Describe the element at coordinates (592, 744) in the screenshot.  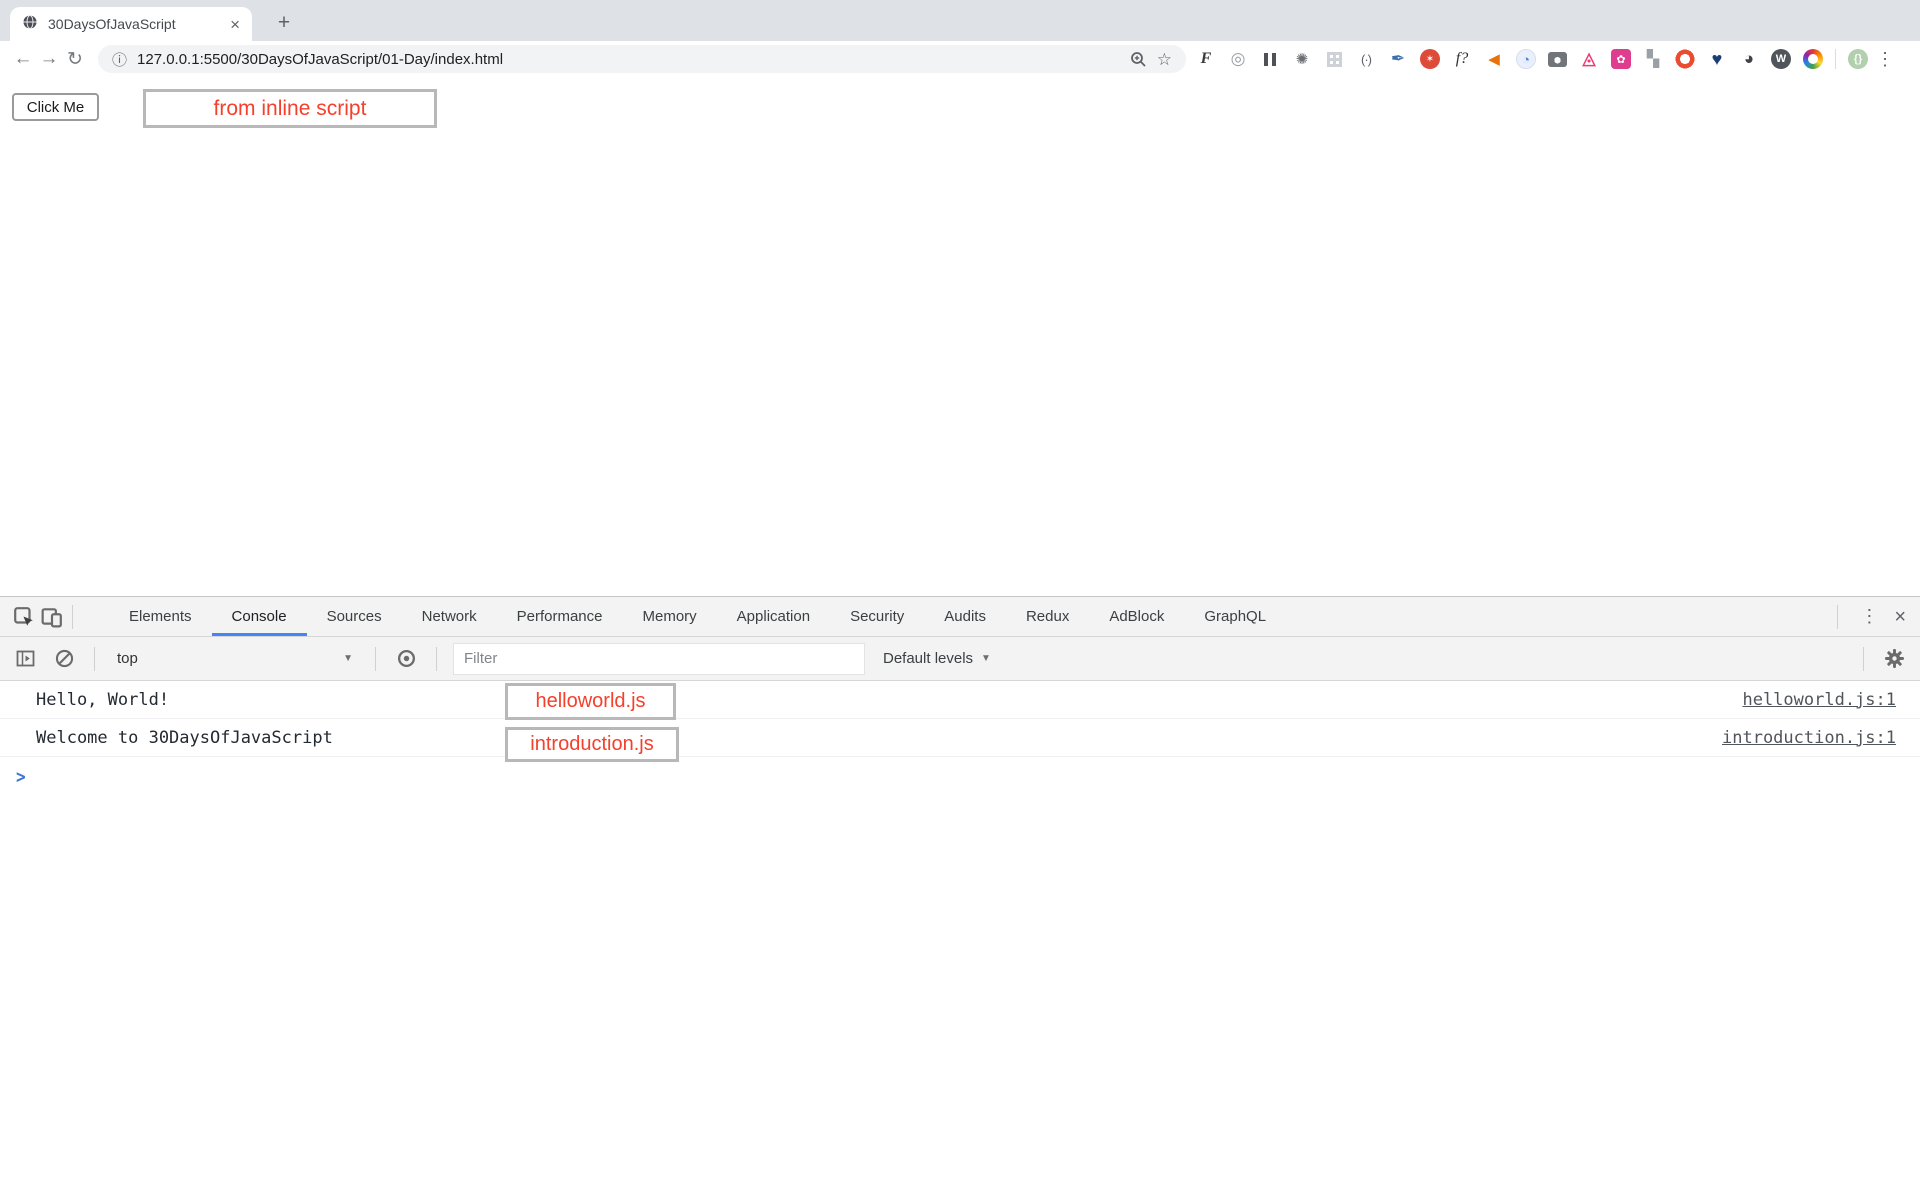
I see `introduction-annotation: introduction.js` at that location.